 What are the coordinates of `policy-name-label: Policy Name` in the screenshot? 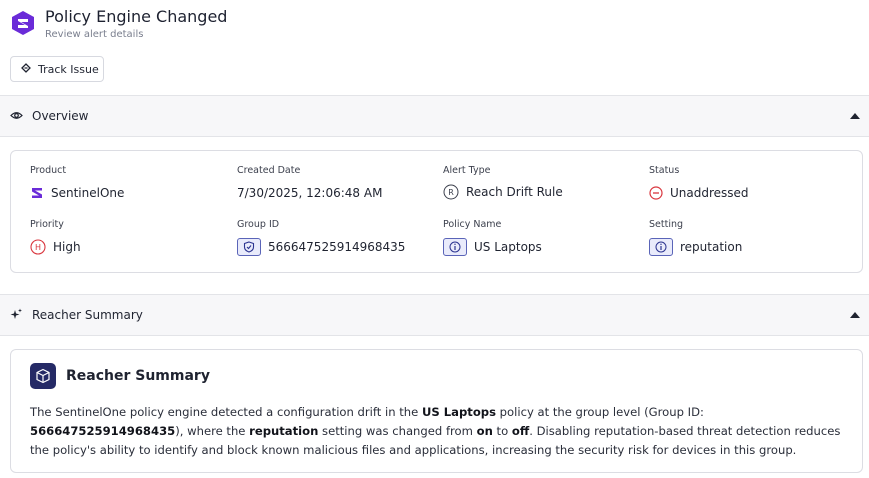 It's located at (472, 224).